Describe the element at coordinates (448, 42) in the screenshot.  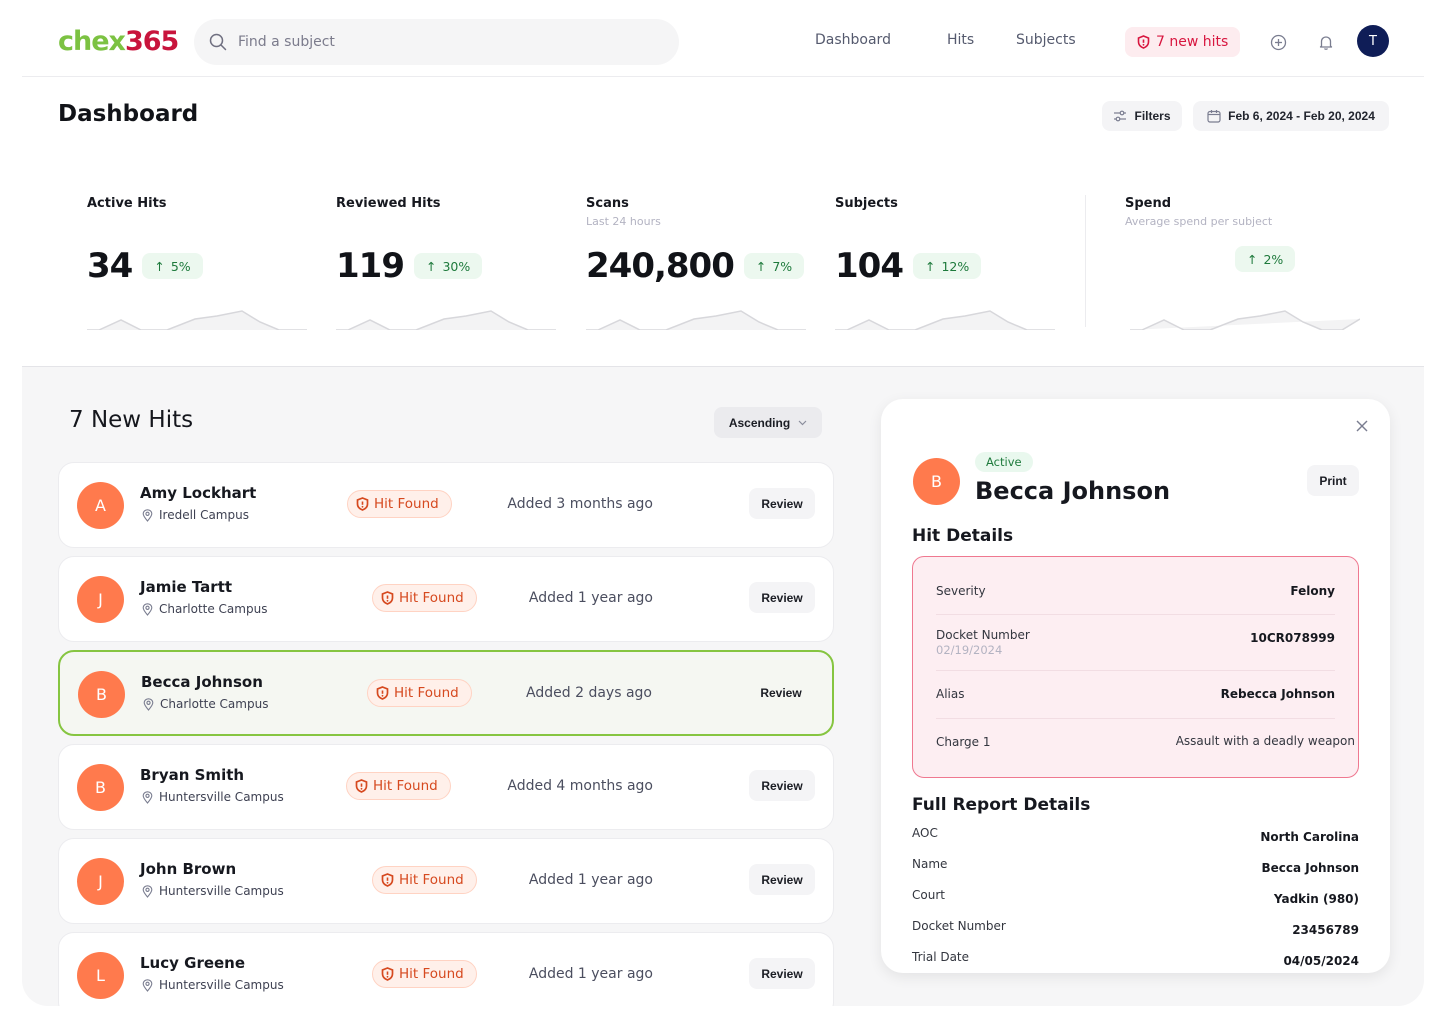
I see `search-input` at that location.